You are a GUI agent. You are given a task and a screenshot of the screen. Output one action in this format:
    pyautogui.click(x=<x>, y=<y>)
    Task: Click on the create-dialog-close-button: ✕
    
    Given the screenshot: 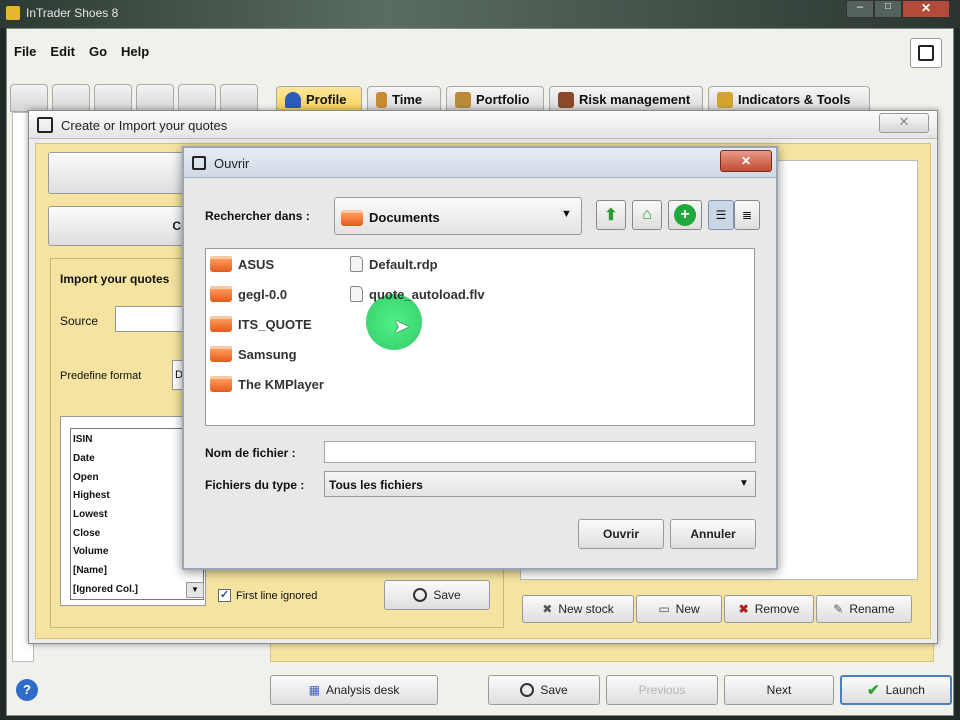 What is the action you would take?
    pyautogui.click(x=904, y=123)
    